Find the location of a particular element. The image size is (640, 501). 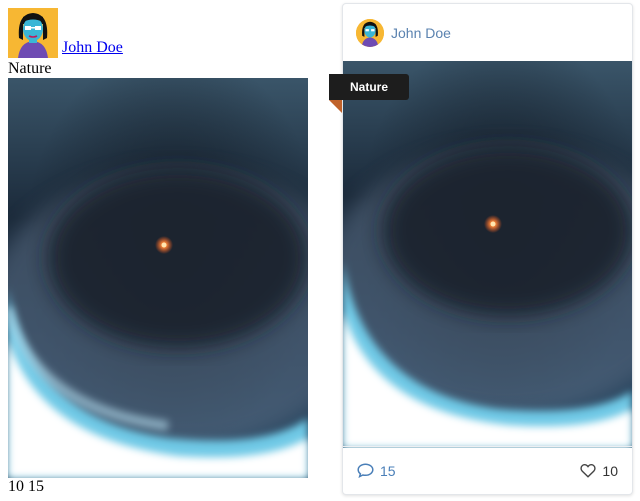

category-tag: Nature is located at coordinates (369, 87).